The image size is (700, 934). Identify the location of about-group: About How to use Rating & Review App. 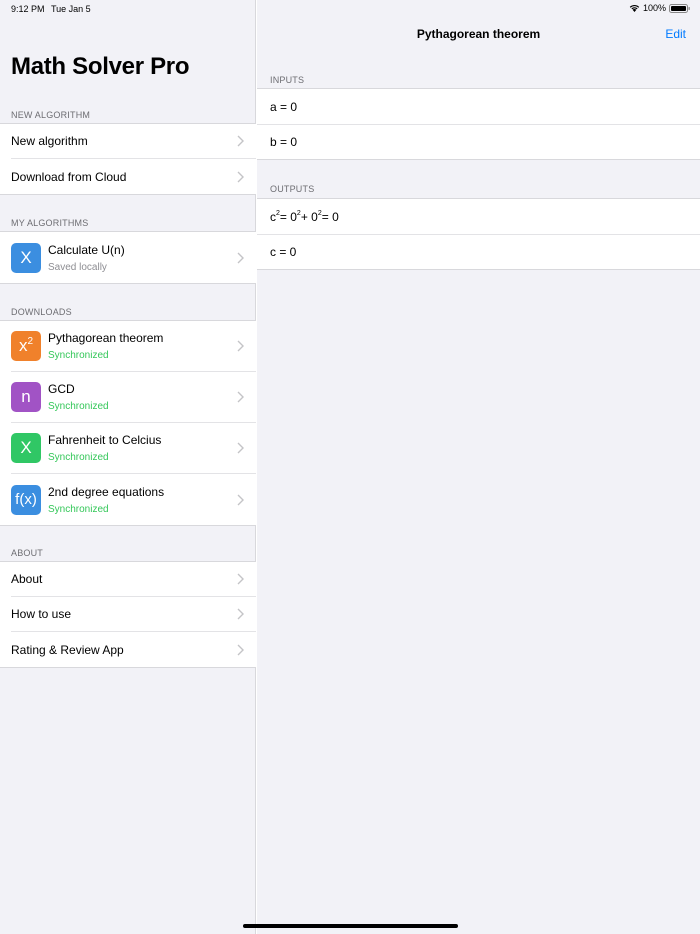
(128, 614).